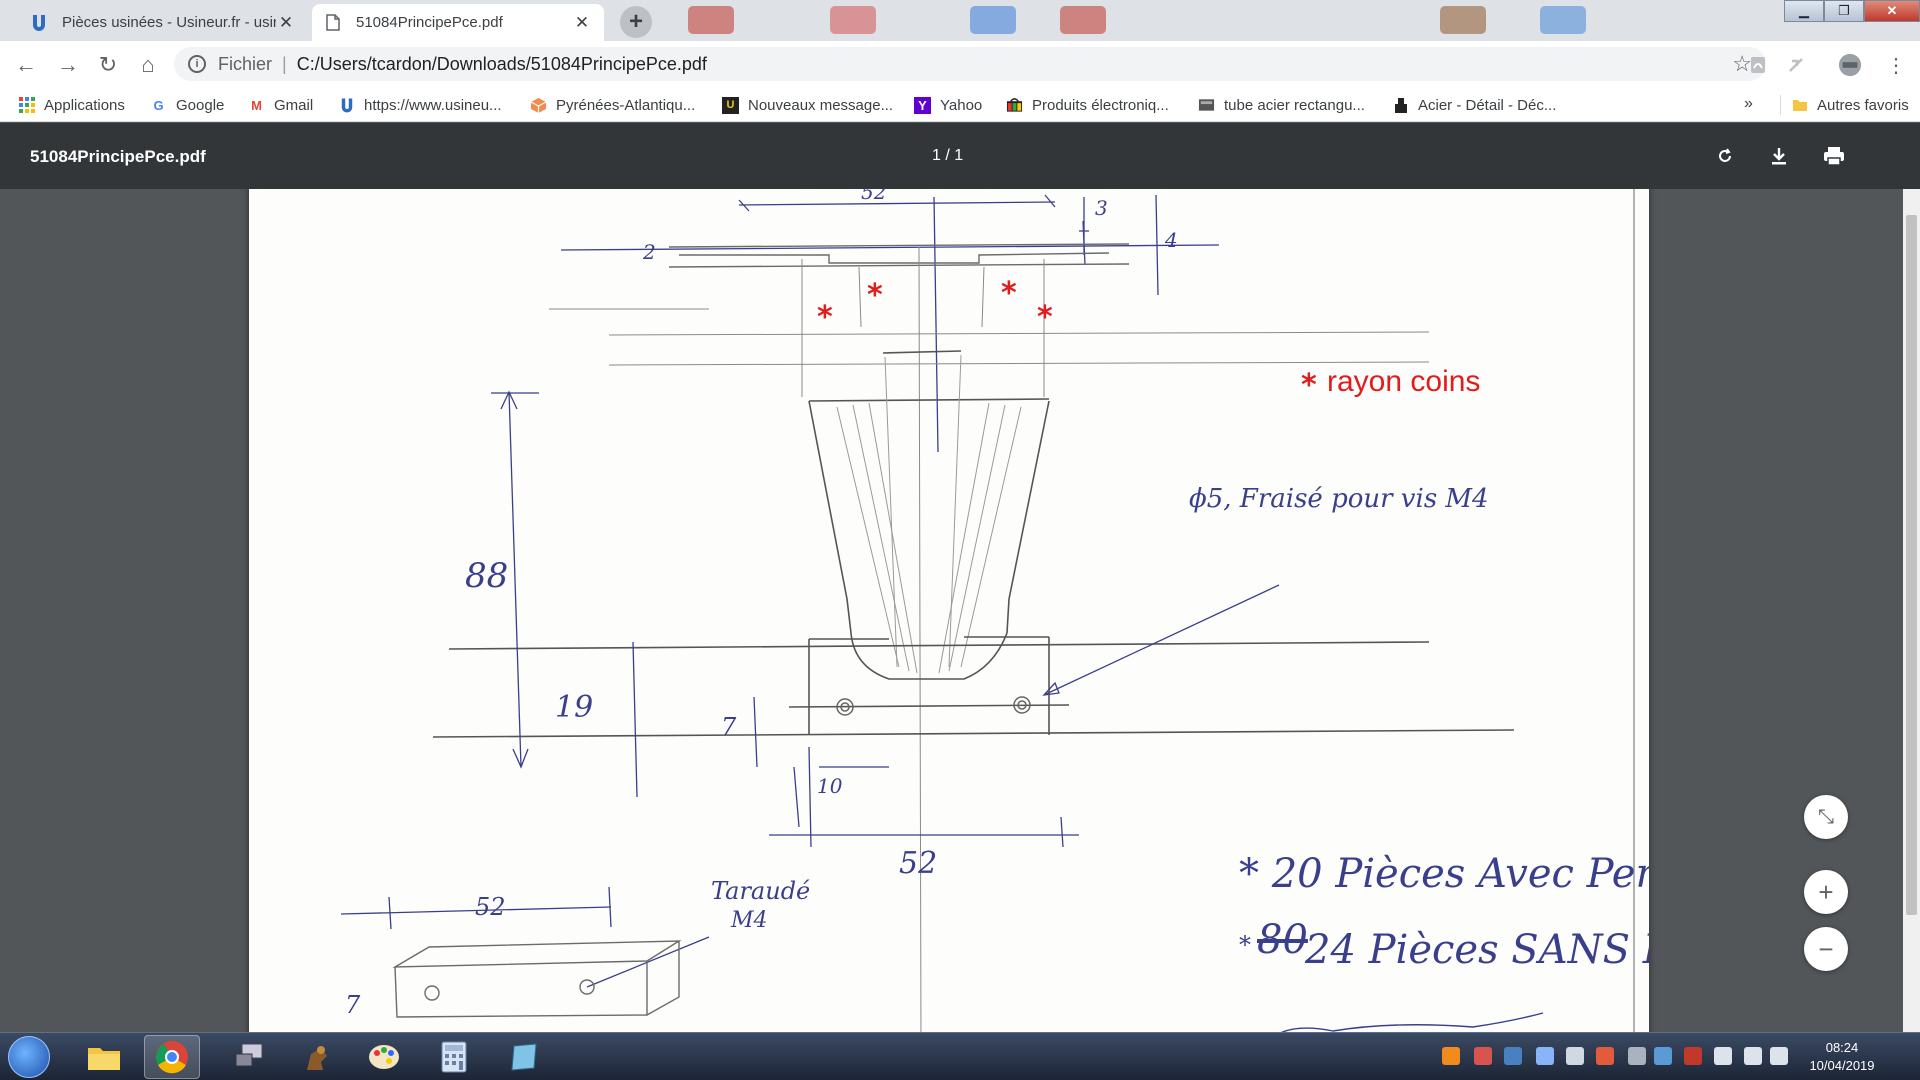 This screenshot has height=1080, width=1920. I want to click on notes-app-icon, so click(524, 1057).